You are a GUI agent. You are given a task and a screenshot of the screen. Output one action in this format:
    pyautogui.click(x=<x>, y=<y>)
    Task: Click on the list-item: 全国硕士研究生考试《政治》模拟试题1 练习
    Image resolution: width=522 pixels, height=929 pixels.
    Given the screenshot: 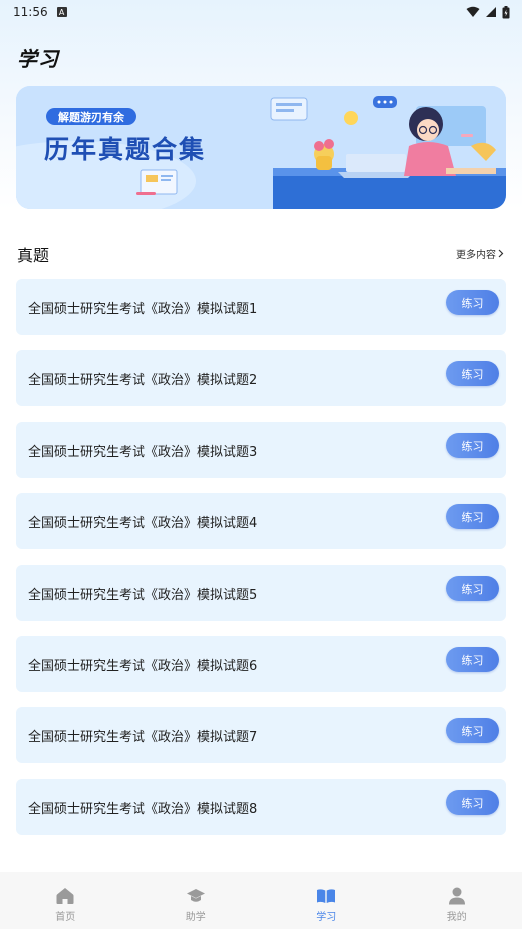 What is the action you would take?
    pyautogui.click(x=261, y=307)
    